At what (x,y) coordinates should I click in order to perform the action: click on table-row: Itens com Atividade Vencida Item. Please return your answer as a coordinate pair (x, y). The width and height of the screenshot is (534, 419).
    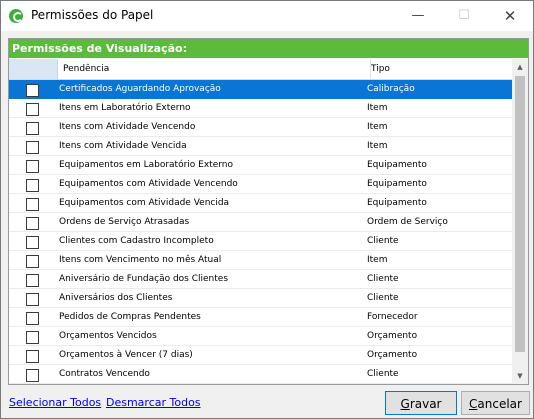
    Looking at the image, I should click on (260, 146).